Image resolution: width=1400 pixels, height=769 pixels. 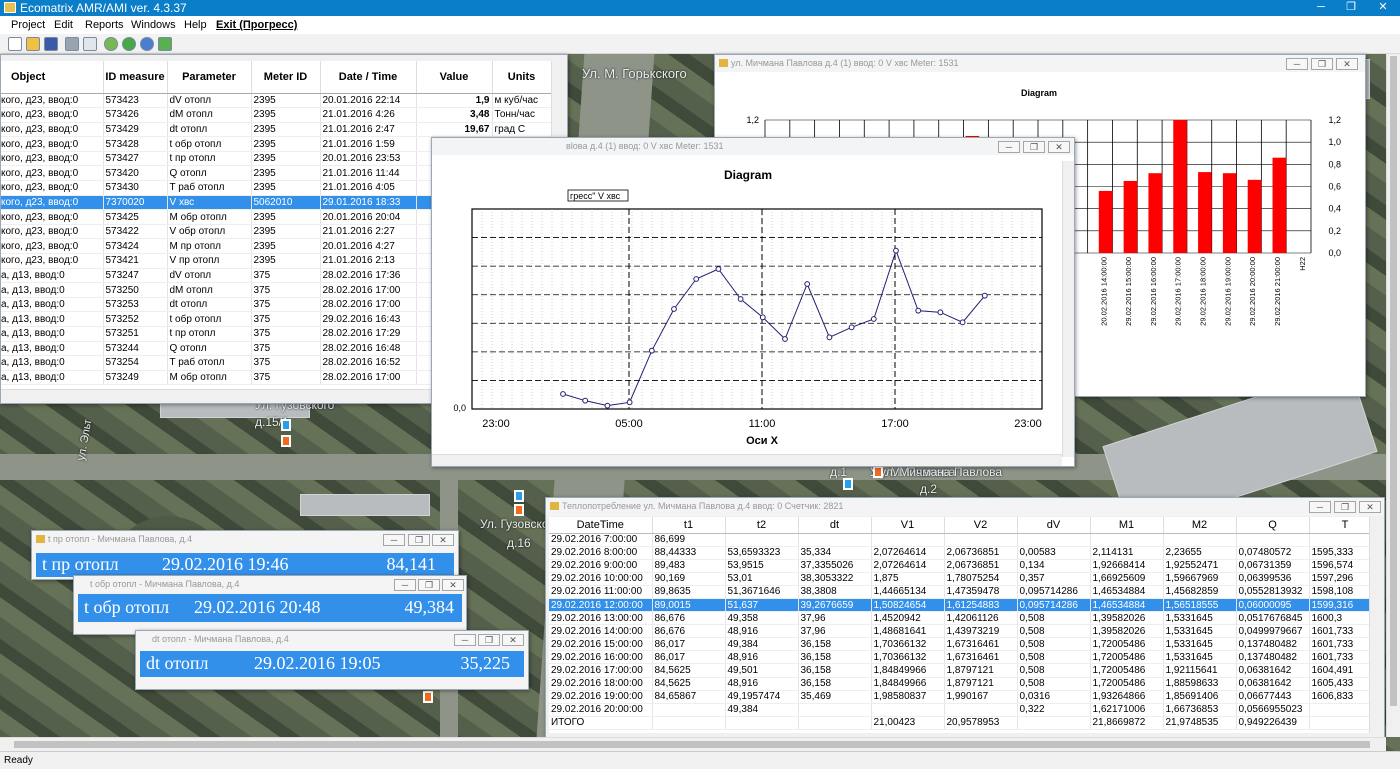 I want to click on column-header: T, so click(x=1339, y=525).